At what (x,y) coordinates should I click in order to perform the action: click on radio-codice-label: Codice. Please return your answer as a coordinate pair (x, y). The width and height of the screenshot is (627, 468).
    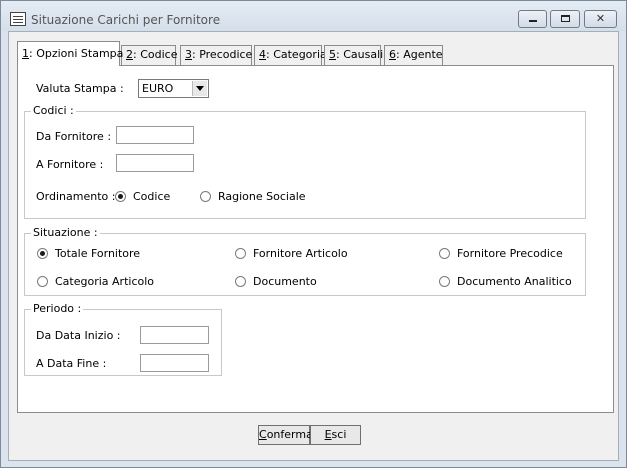
    Looking at the image, I should click on (152, 196).